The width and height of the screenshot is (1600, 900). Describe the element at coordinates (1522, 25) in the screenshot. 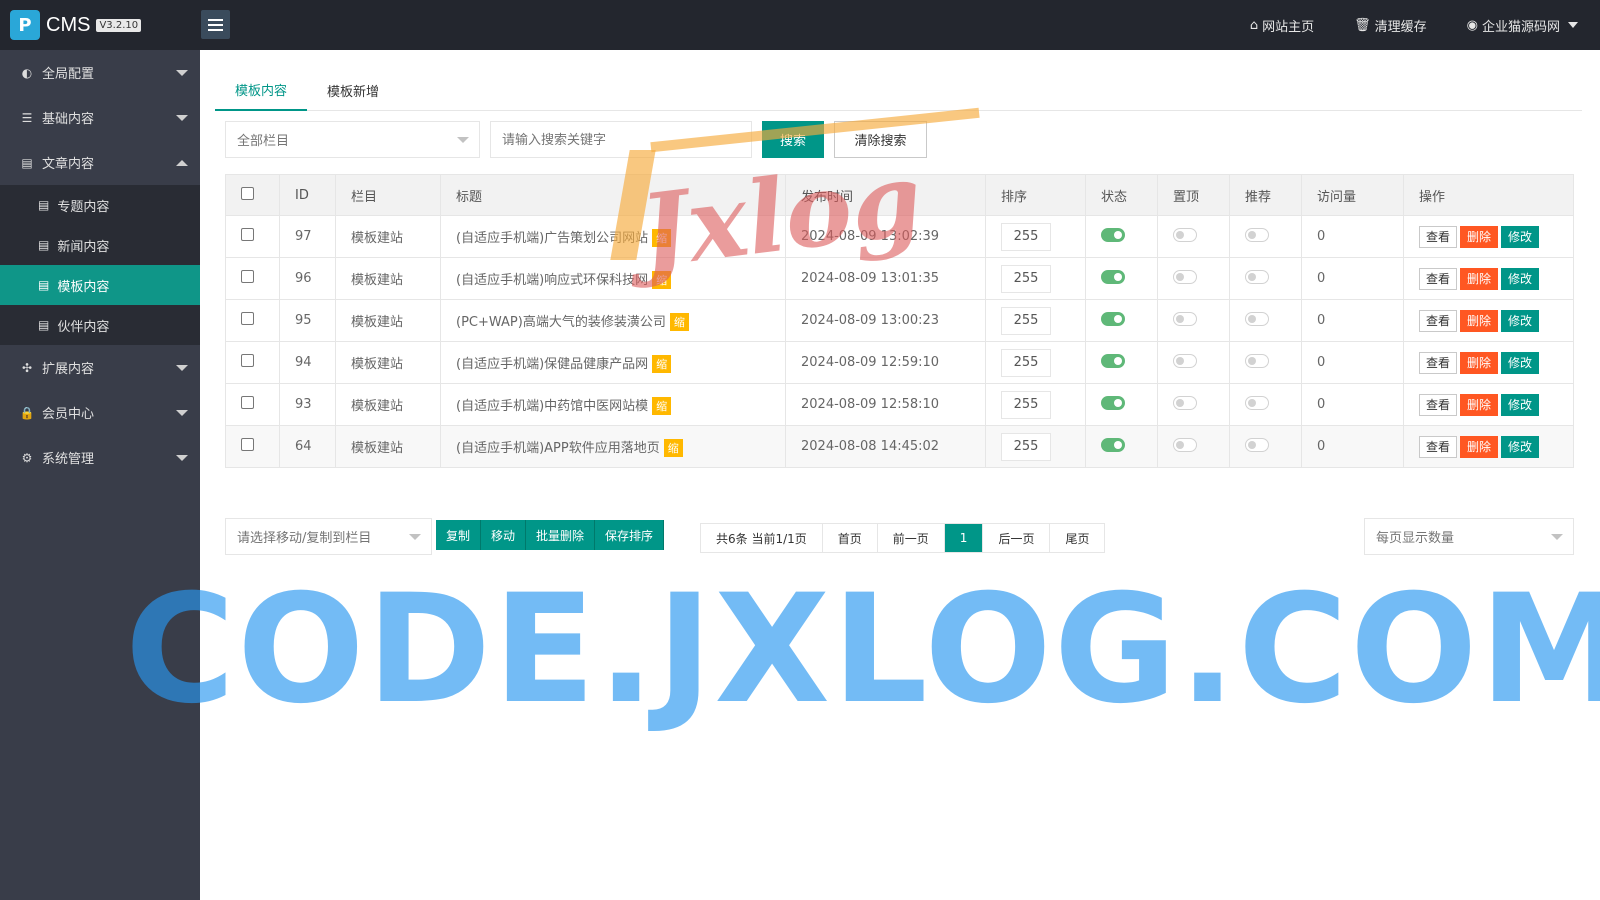

I see `nav-user-menu: ◉ 企业猫源码网` at that location.